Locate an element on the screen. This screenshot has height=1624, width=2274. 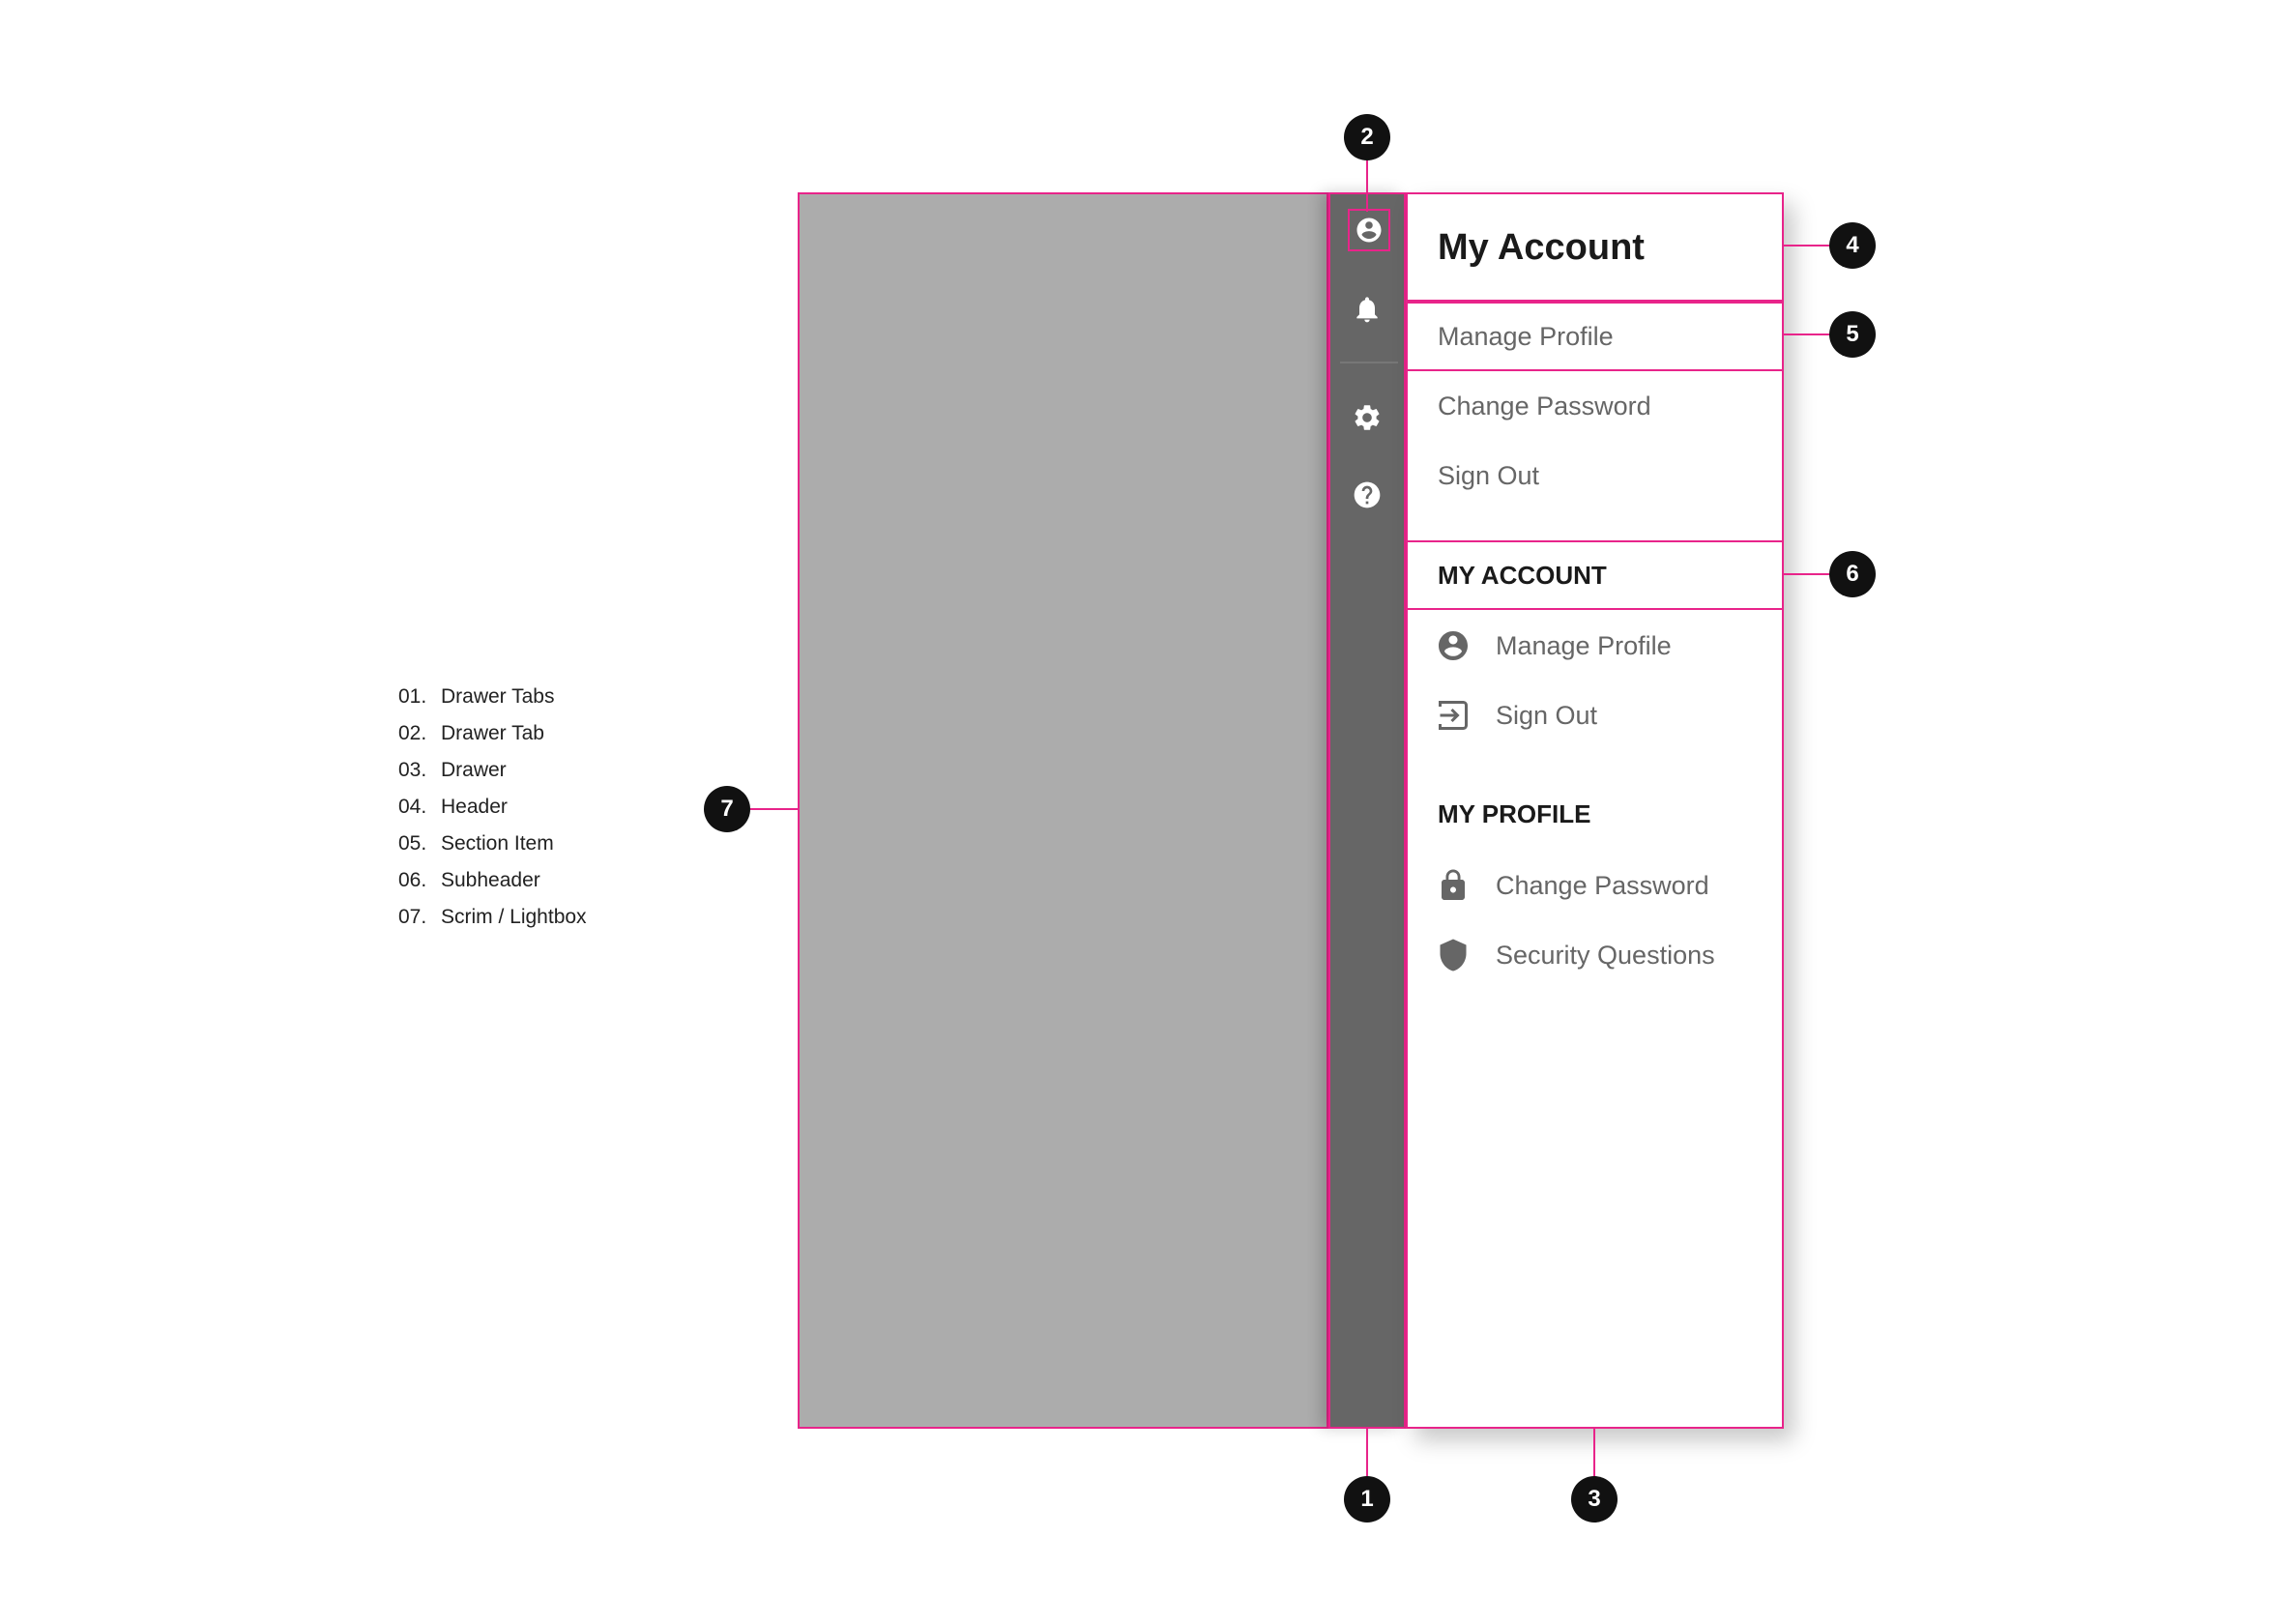
callout-4: 4 is located at coordinates (1852, 246).